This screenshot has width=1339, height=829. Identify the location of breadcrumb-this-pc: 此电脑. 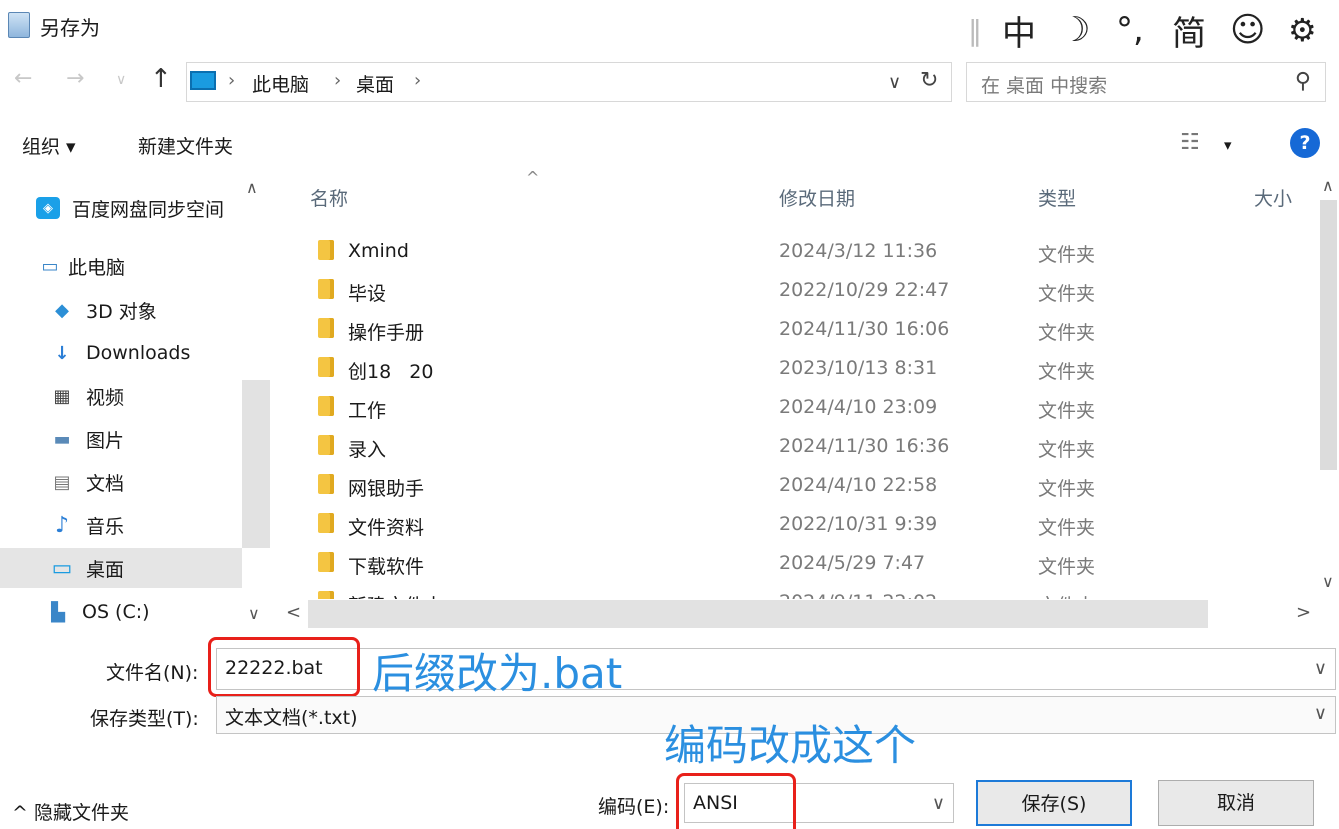
(280, 83).